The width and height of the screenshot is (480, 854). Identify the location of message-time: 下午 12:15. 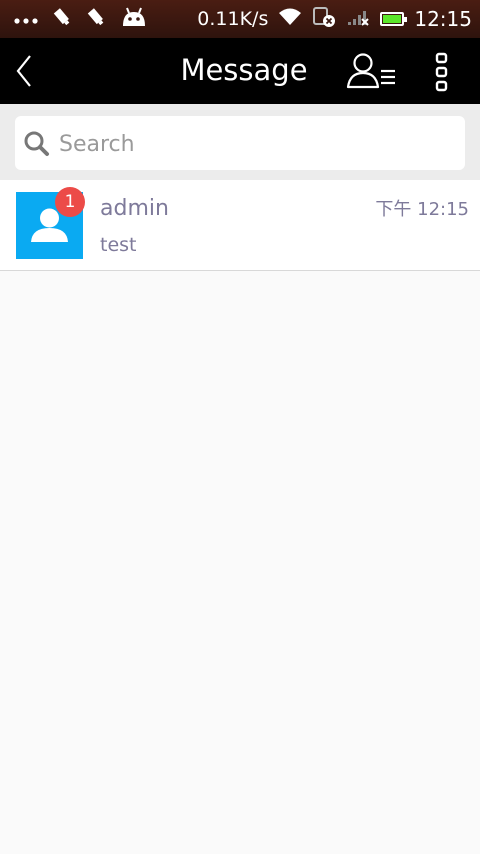
(422, 209).